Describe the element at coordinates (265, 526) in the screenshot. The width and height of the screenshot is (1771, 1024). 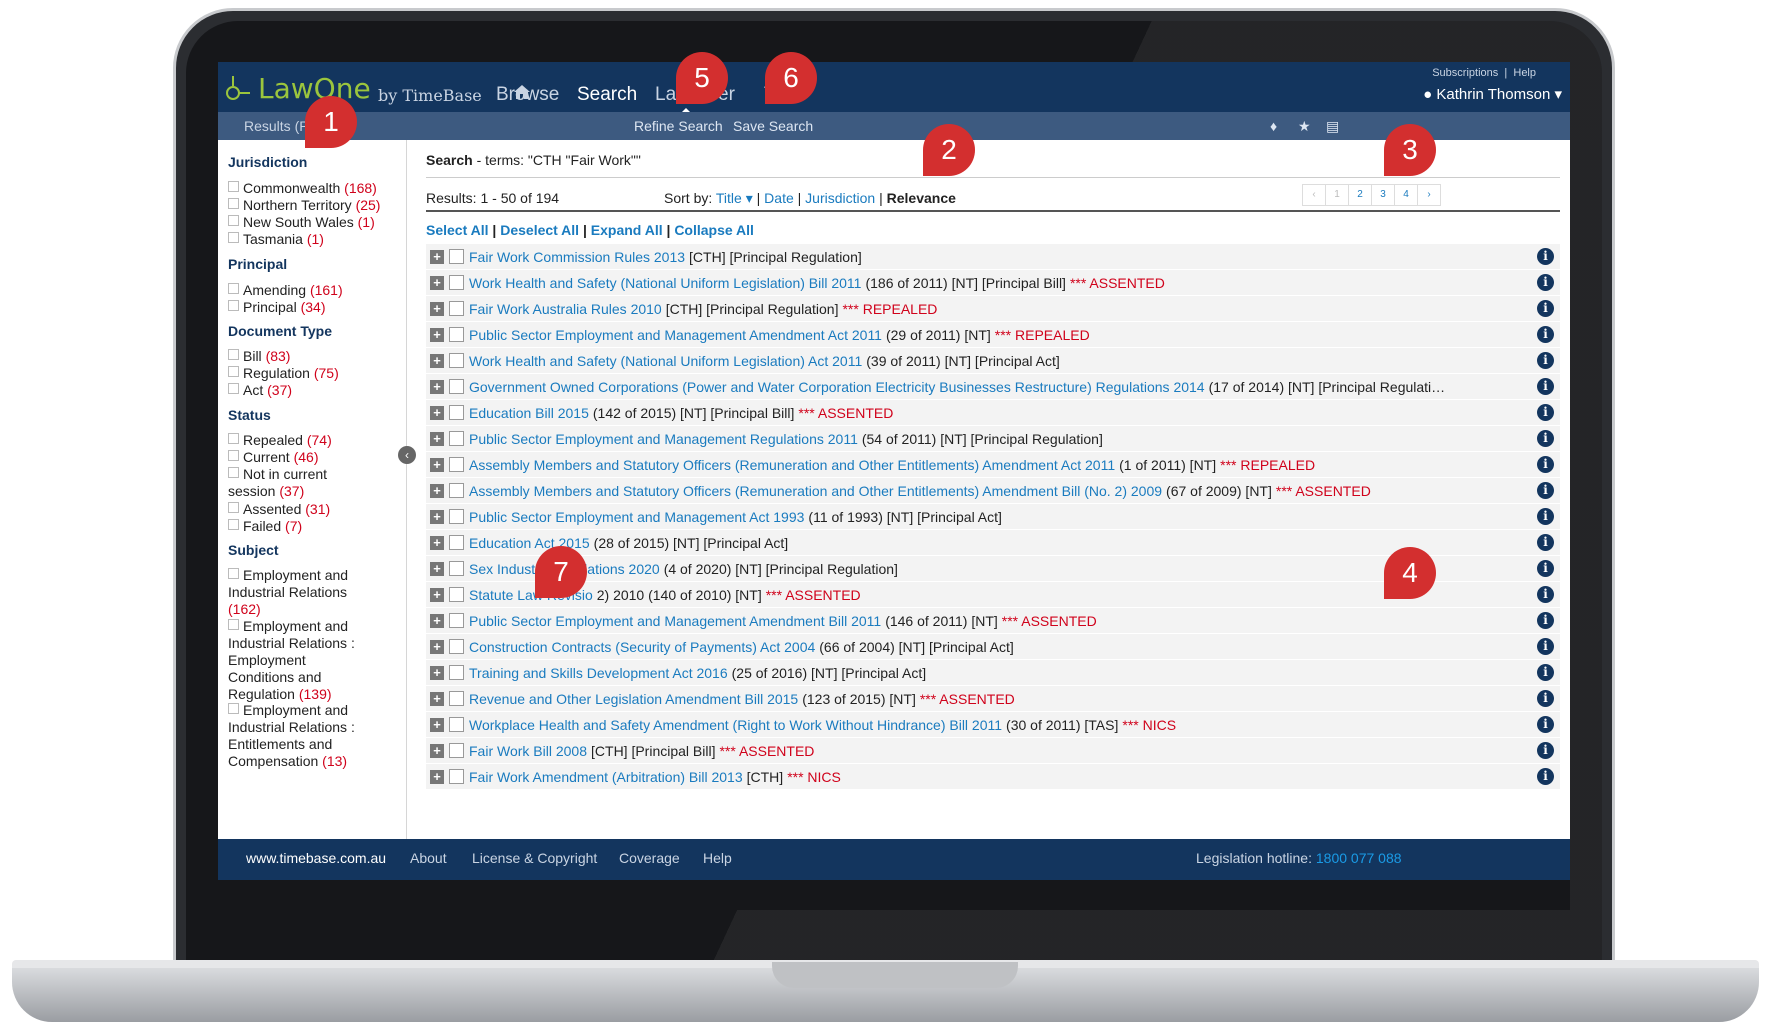
I see `facet-item: Failed (7)` at that location.